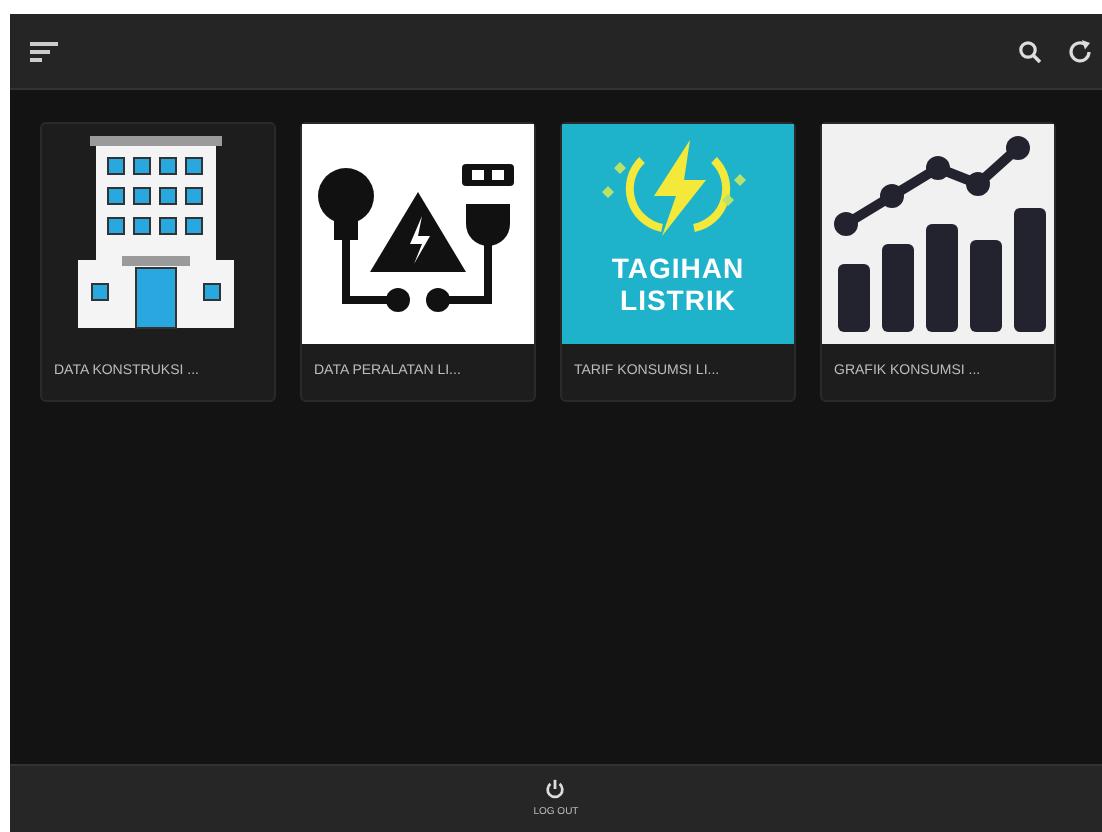  I want to click on search-icon, so click(1030, 51).